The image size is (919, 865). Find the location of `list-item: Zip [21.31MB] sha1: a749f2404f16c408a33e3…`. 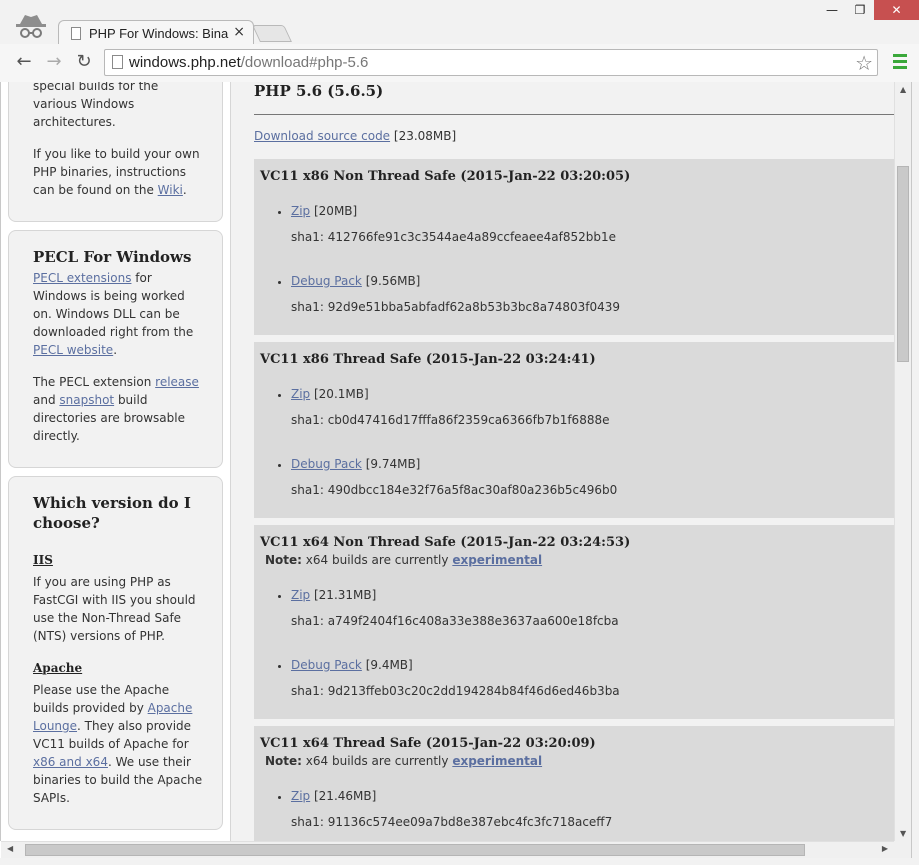

list-item: Zip [21.31MB] sha1: a749f2404f16c408a33e3… is located at coordinates (590, 608).